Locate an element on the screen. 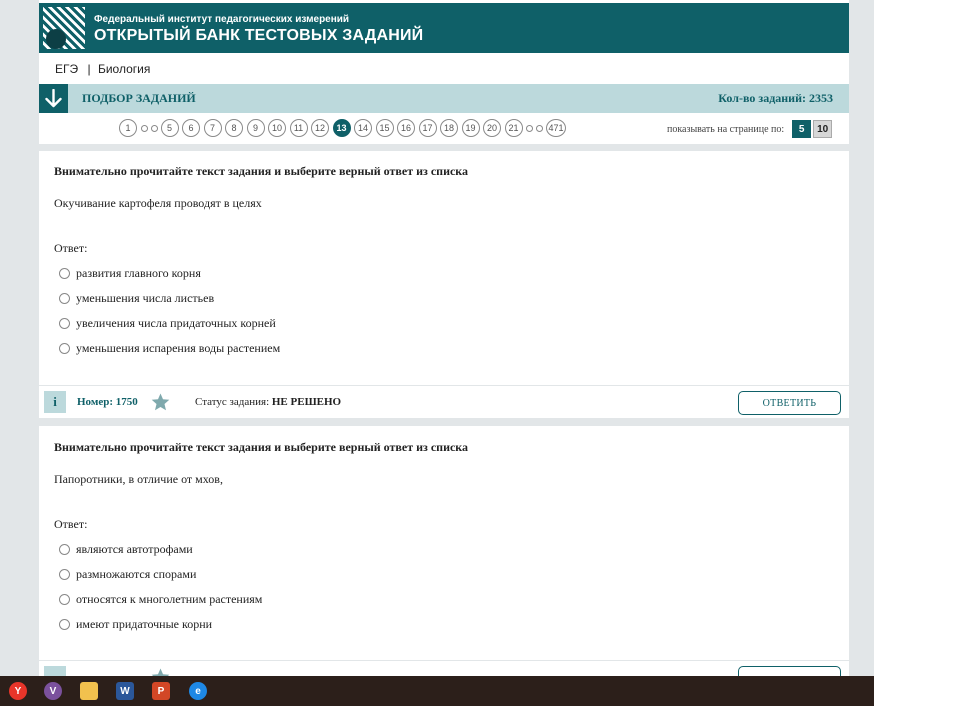 This screenshot has height=720, width=960. page-link: 10 is located at coordinates (277, 128).